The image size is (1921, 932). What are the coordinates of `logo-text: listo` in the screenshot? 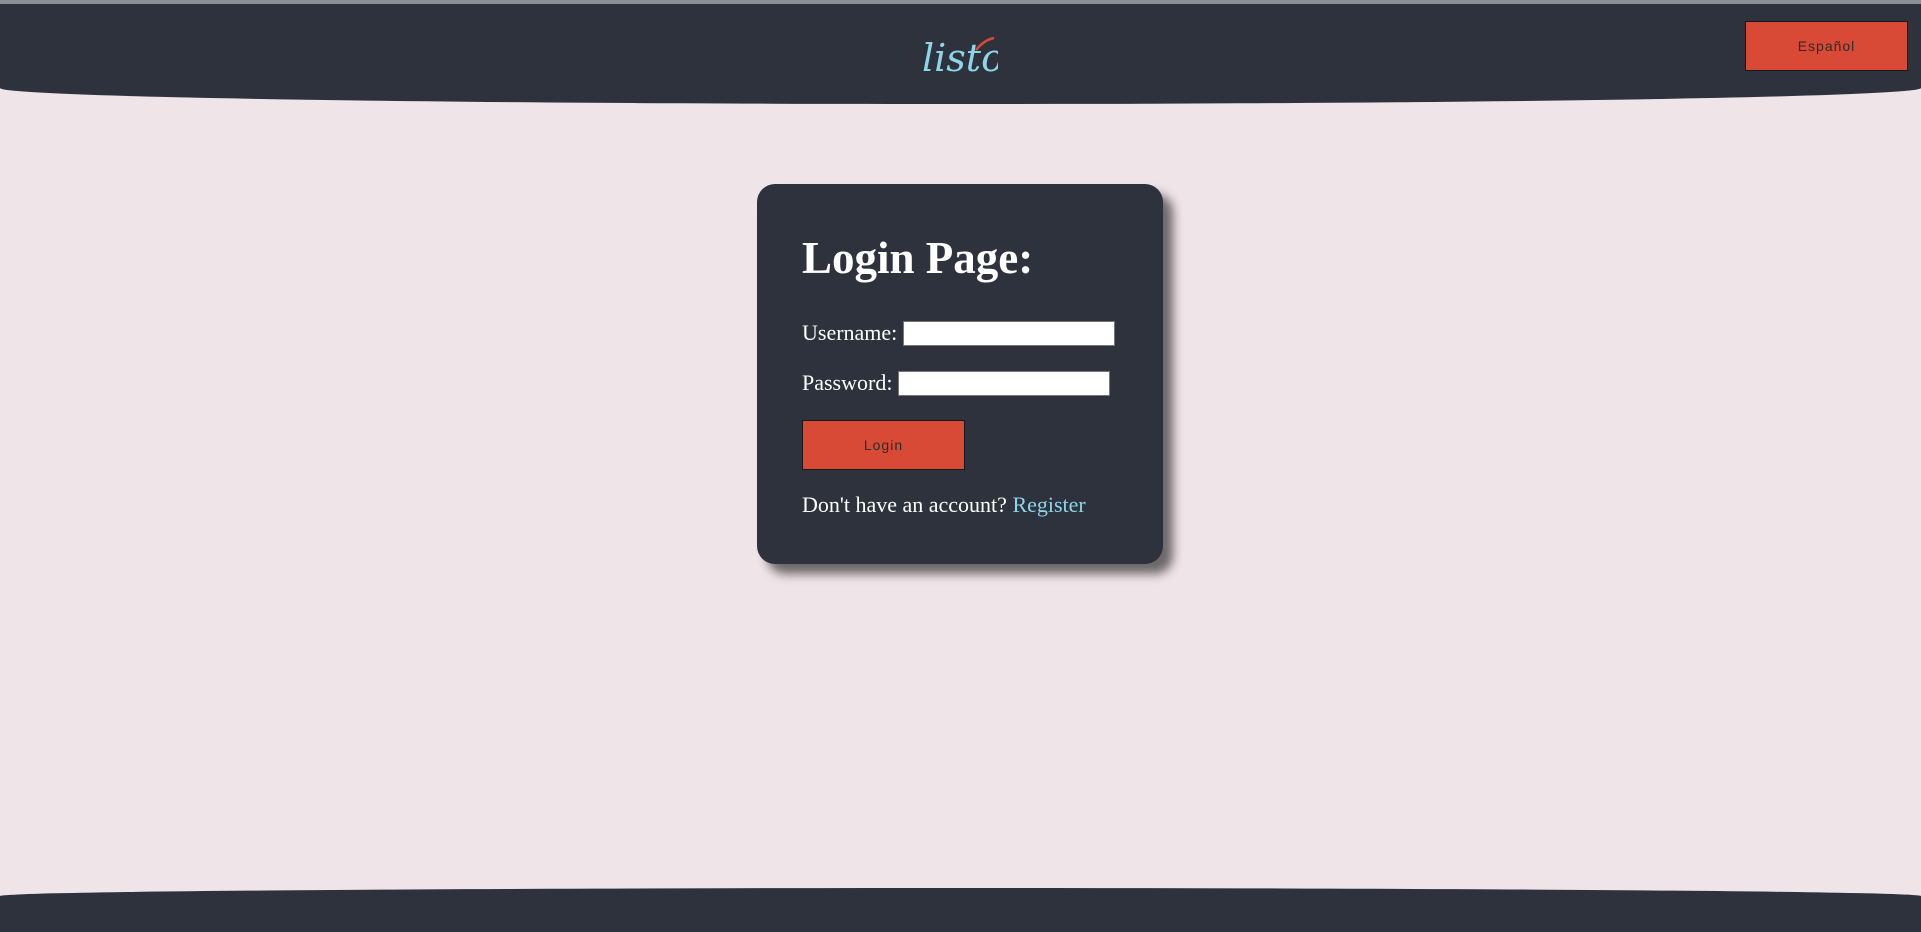 It's located at (960, 58).